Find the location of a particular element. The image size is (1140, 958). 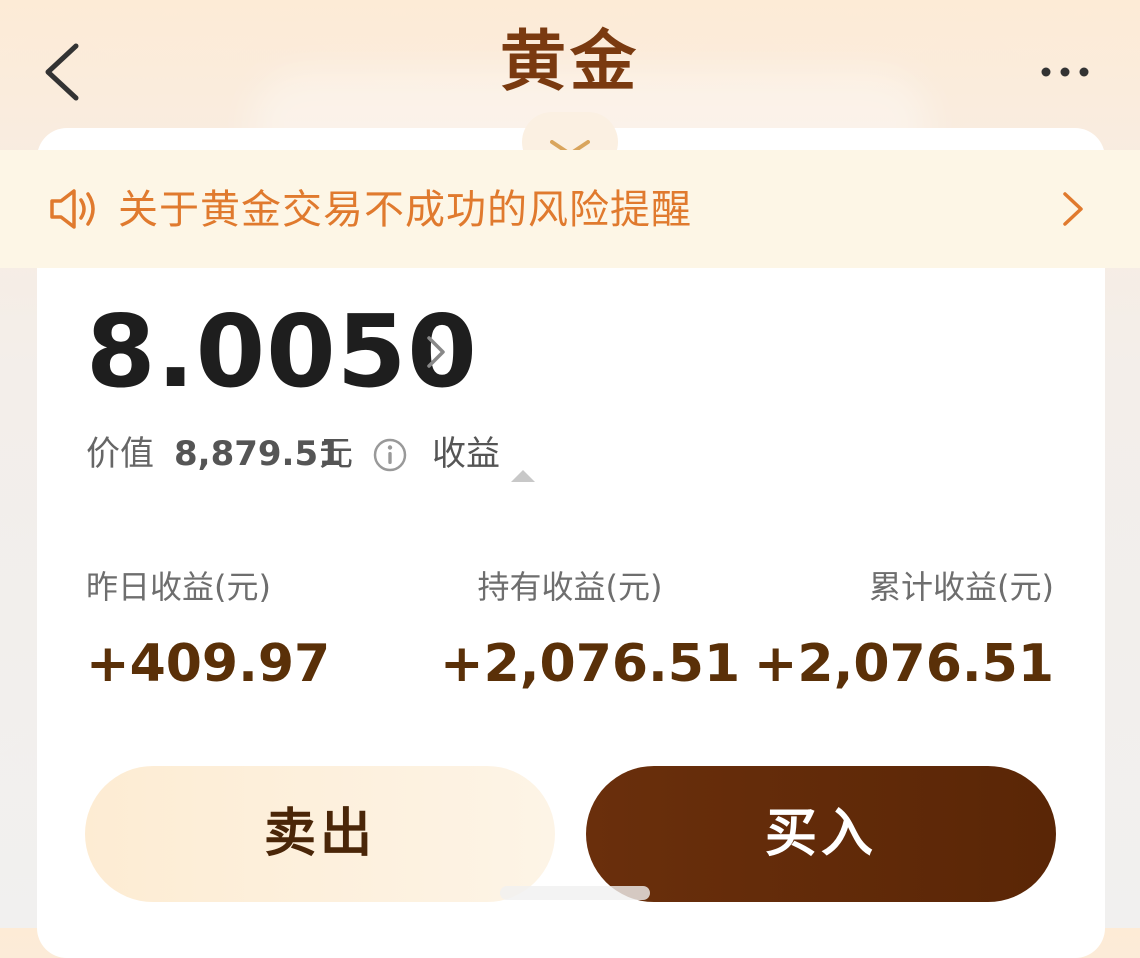

value-label: 价值 is located at coordinates (120, 454).